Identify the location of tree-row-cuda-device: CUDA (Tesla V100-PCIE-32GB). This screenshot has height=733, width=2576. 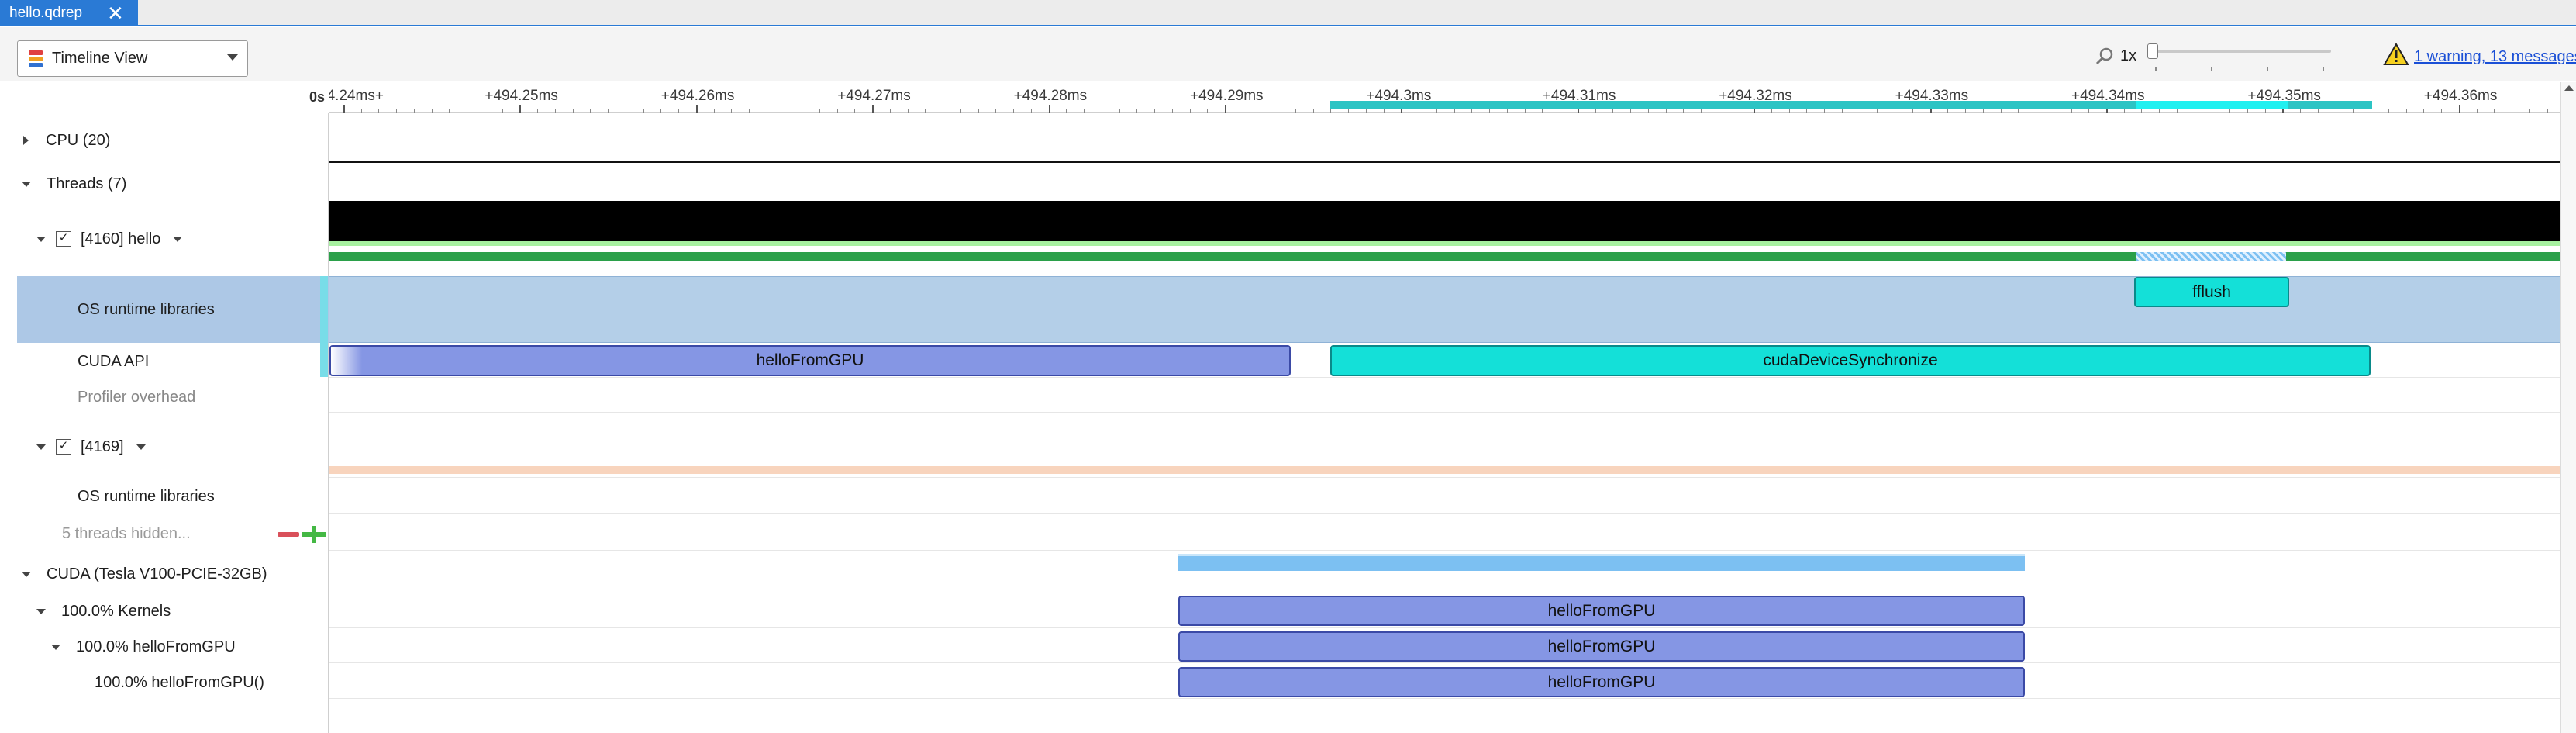
(144, 574).